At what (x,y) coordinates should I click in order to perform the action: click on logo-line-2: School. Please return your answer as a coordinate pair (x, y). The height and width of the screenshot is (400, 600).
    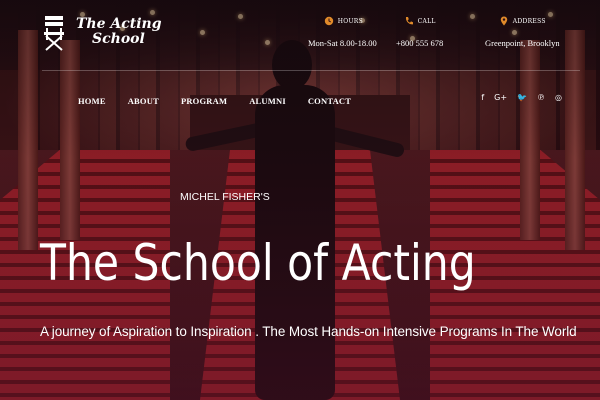
    Looking at the image, I should click on (118, 39).